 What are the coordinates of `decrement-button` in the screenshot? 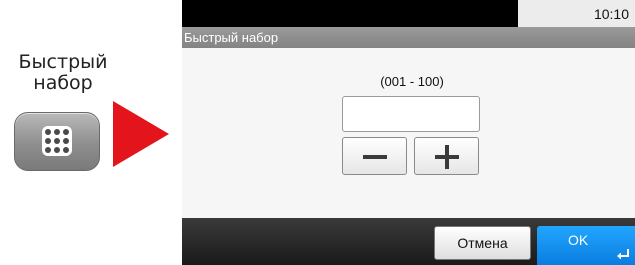 It's located at (374, 156).